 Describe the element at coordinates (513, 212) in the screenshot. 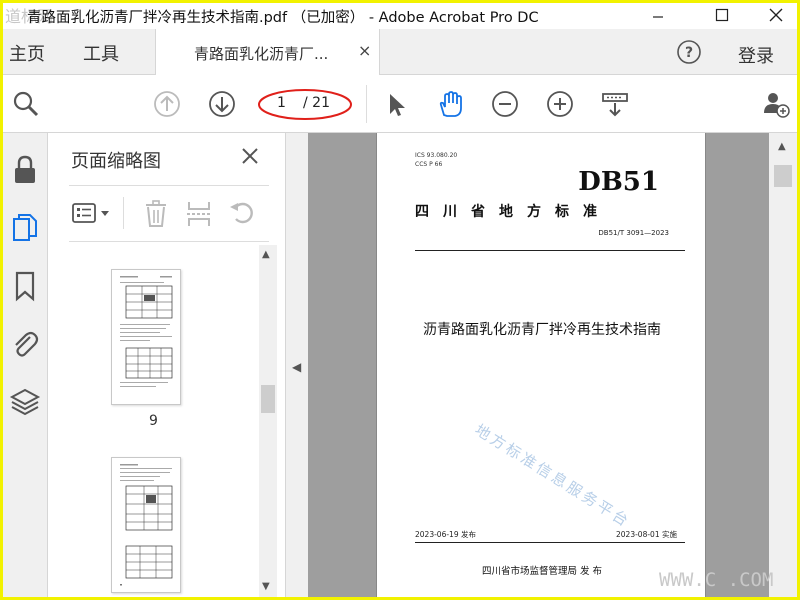

I see `province-standard-label: 四川省地方标准` at that location.